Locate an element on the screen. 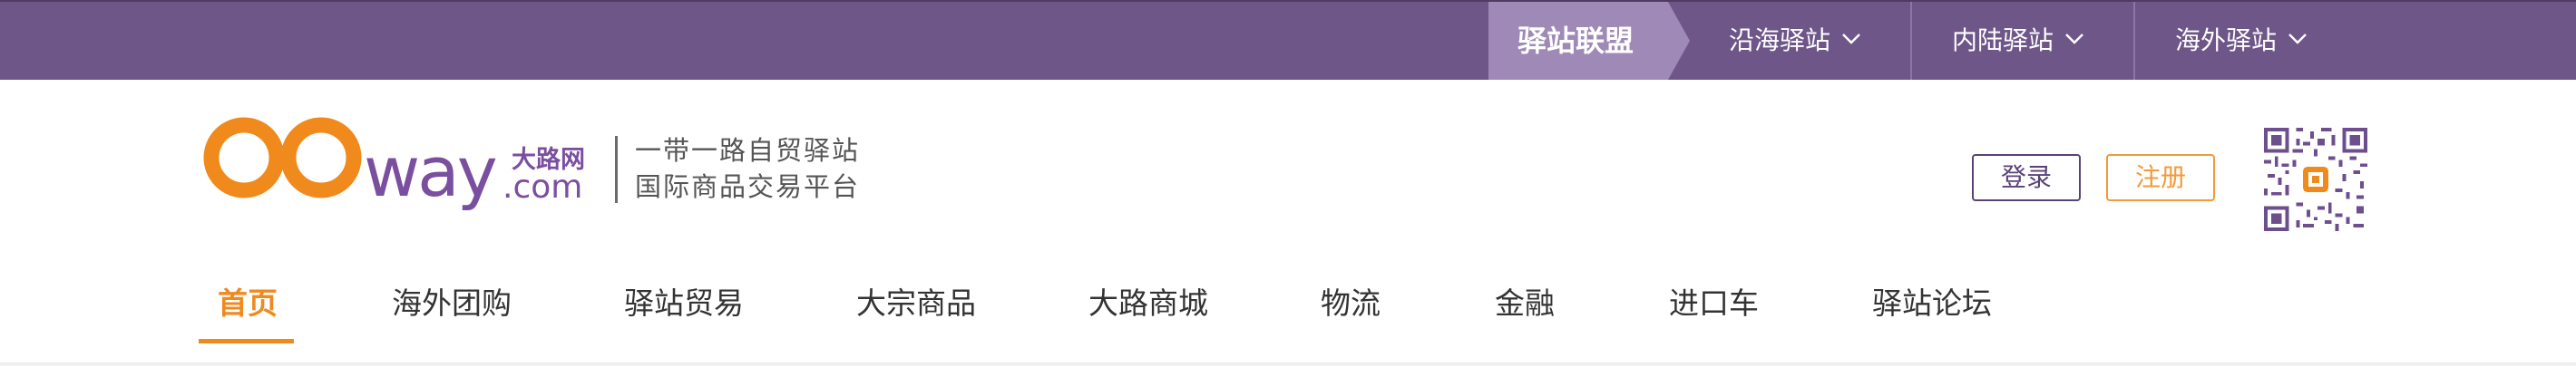  login-button: 登录 is located at coordinates (2026, 177).